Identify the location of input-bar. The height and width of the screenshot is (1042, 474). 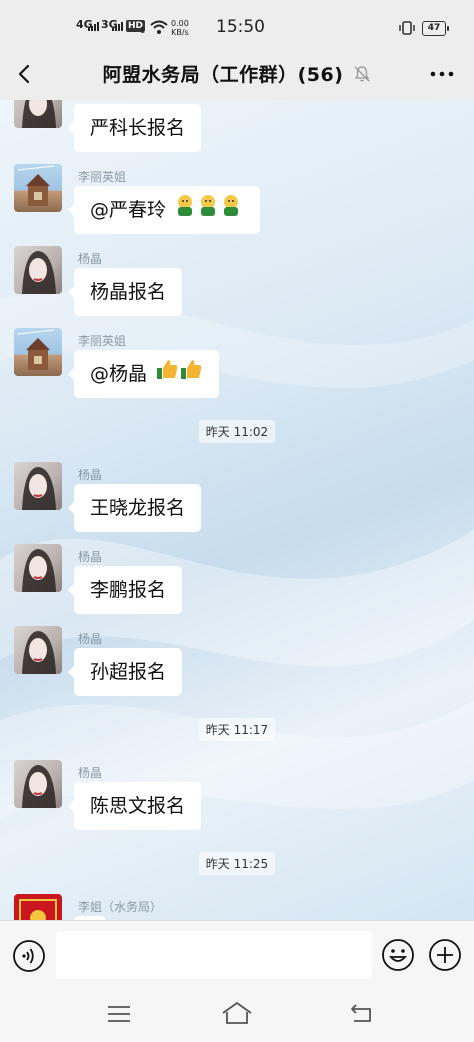
(237, 955).